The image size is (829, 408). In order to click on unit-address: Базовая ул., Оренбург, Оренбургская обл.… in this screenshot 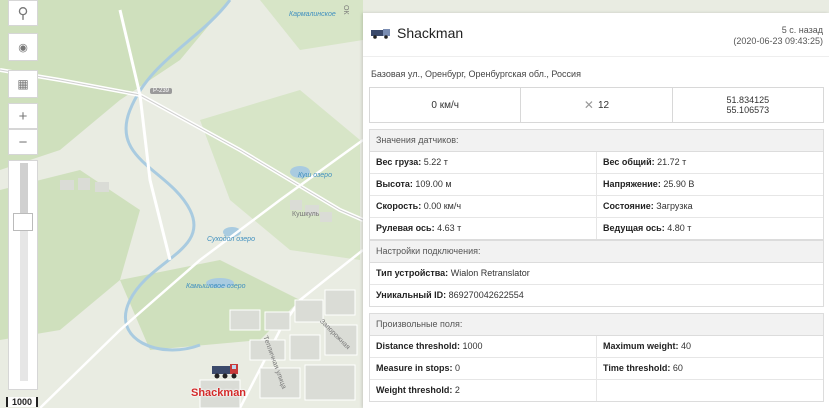, I will do `click(476, 74)`.